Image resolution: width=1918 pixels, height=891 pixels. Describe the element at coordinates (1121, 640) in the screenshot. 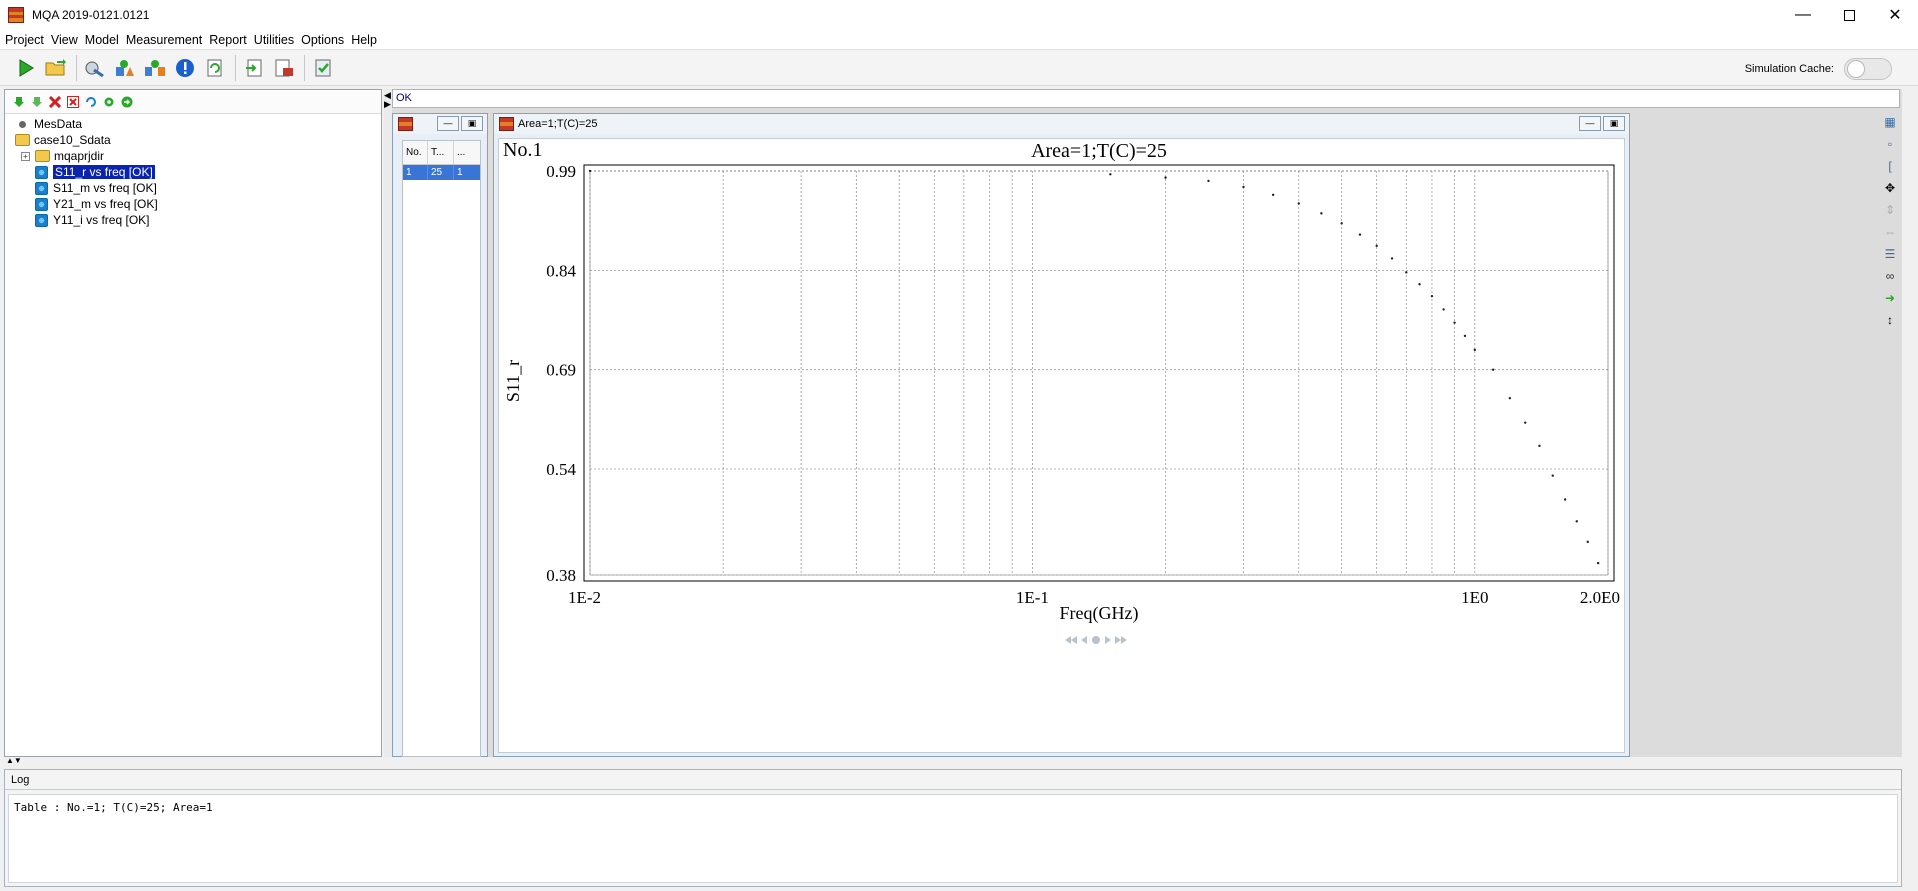

I see `last-page-icon` at that location.